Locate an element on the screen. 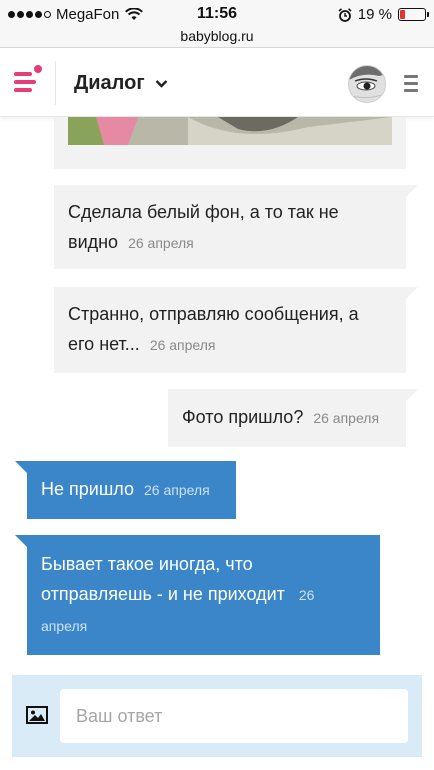 This screenshot has height=770, width=434. avatar-face-icon is located at coordinates (367, 84).